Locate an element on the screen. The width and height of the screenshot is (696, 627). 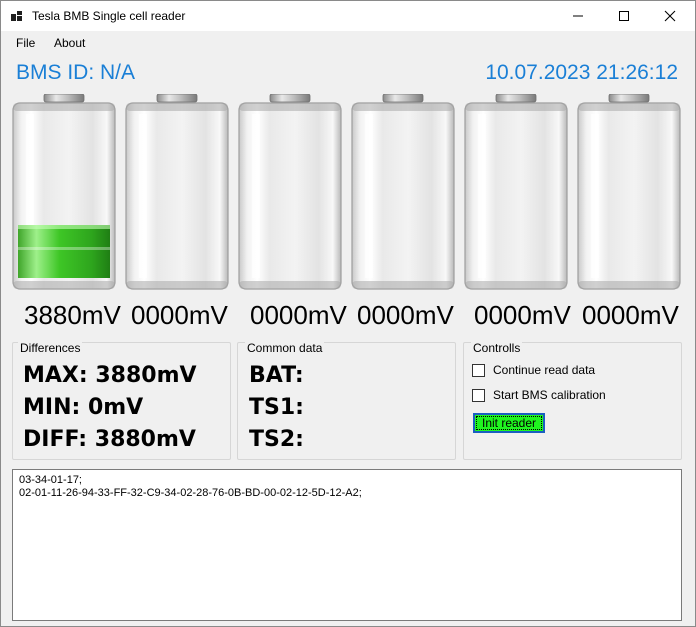
cell-1-voltage: 3880mV is located at coordinates (72, 315).